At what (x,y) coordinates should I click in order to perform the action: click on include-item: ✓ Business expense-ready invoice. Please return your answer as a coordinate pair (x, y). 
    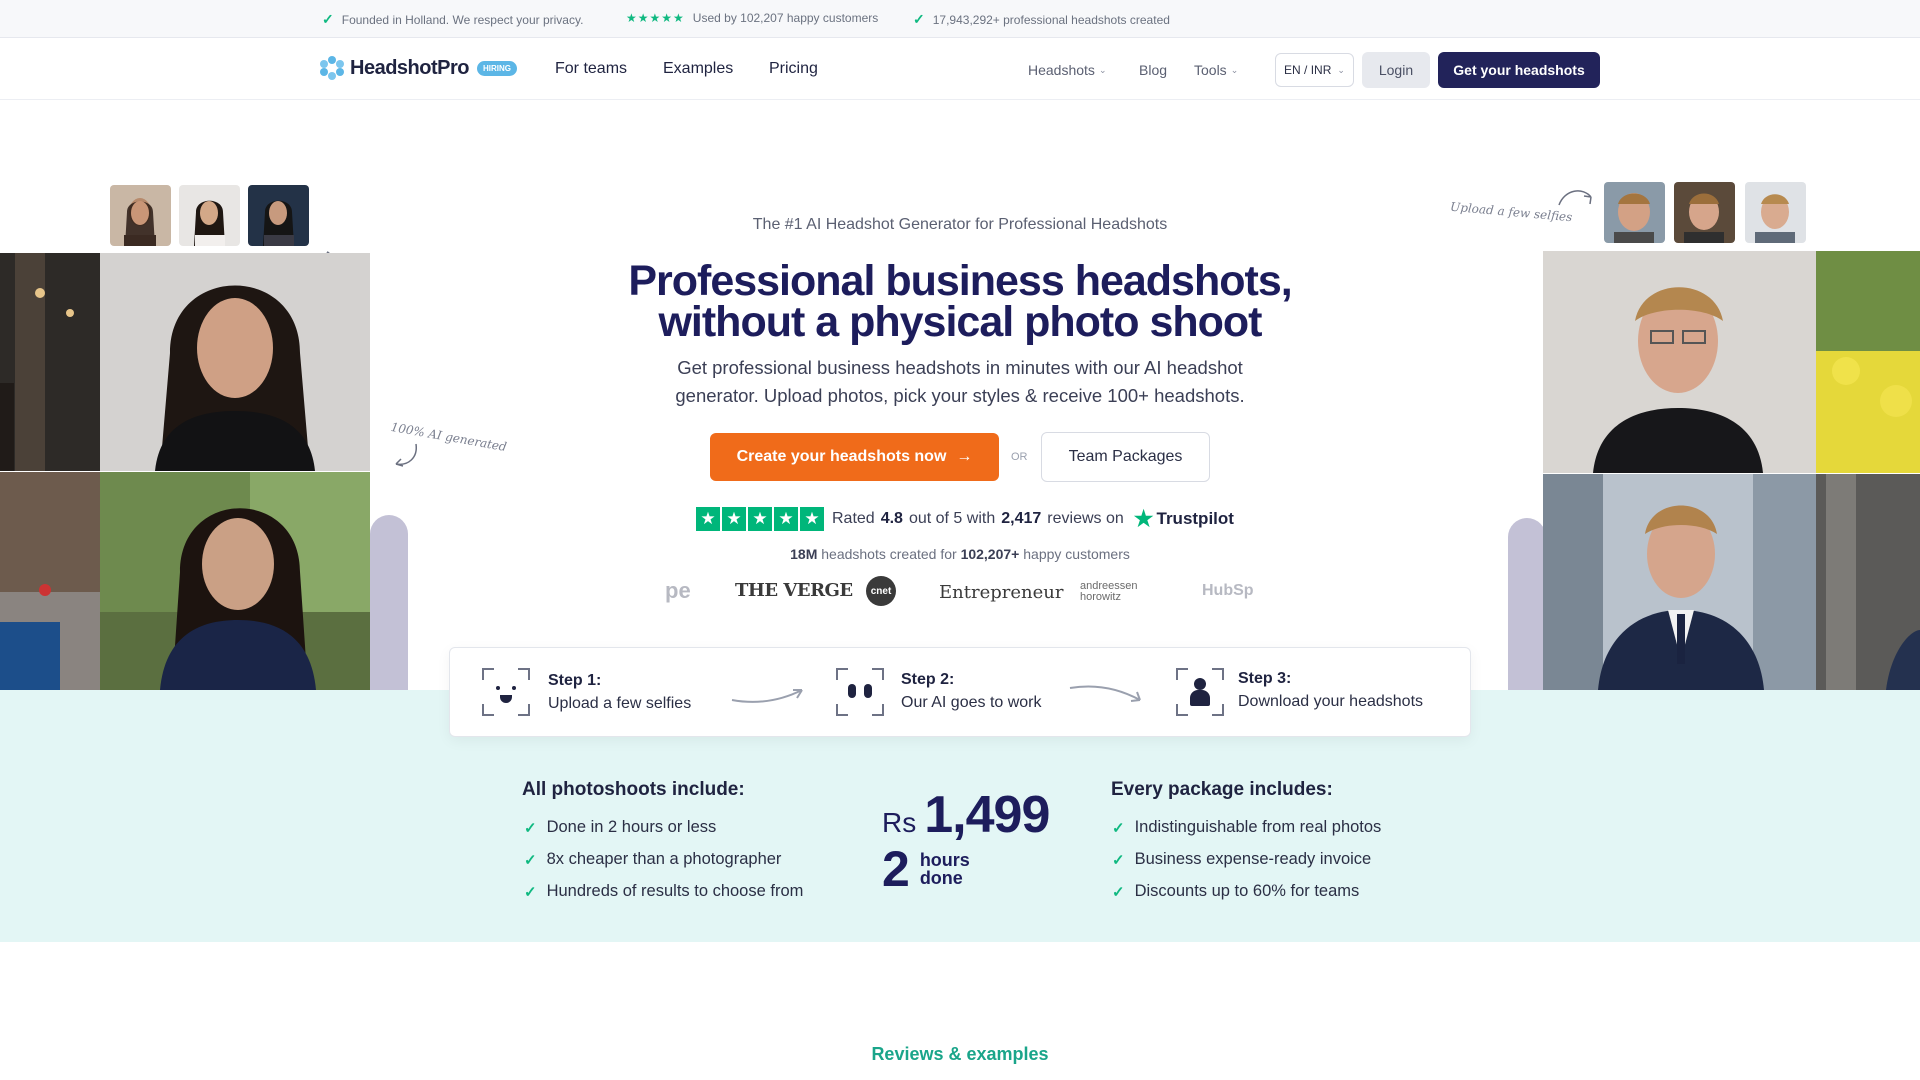
    Looking at the image, I should click on (1241, 859).